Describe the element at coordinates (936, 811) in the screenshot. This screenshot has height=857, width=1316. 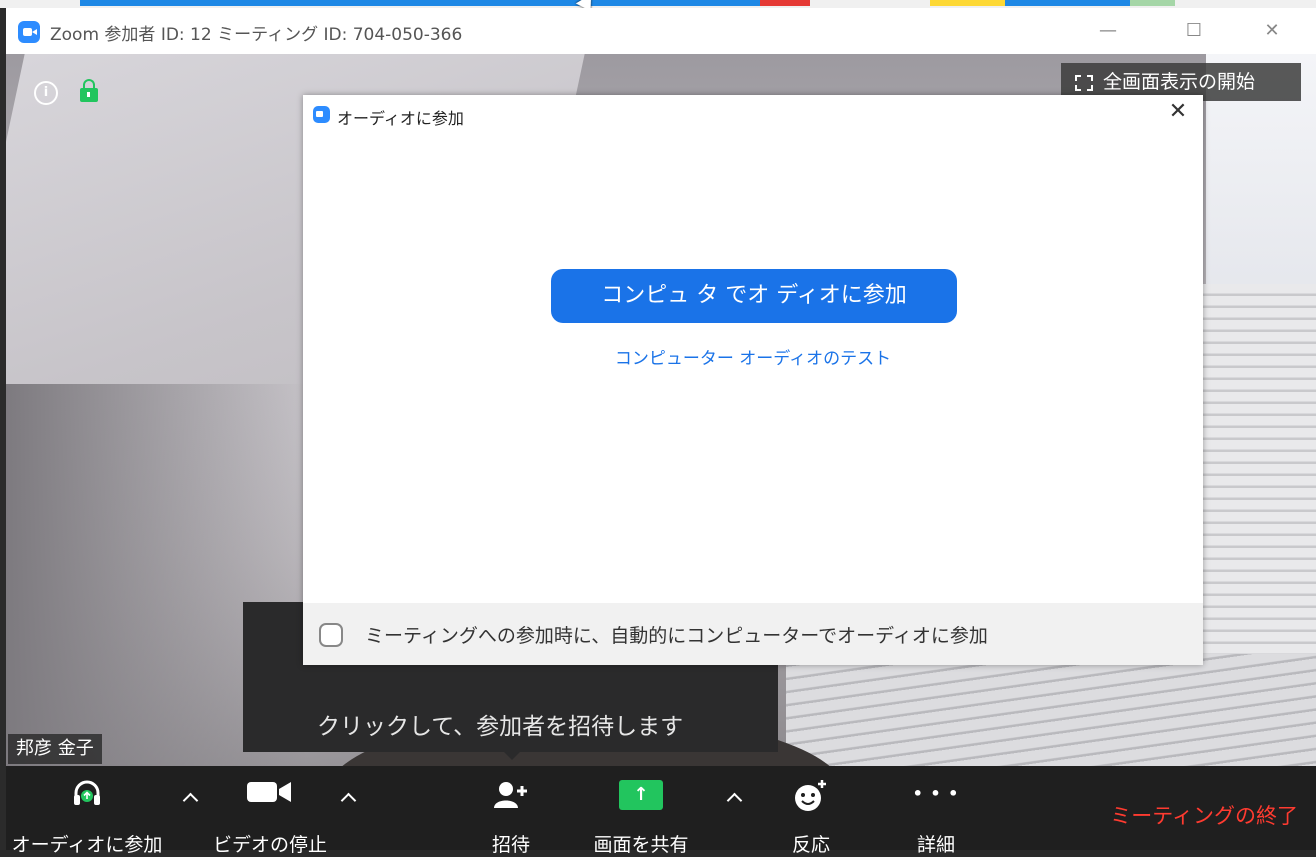
I see `more-options-button: • • • 詳細` at that location.